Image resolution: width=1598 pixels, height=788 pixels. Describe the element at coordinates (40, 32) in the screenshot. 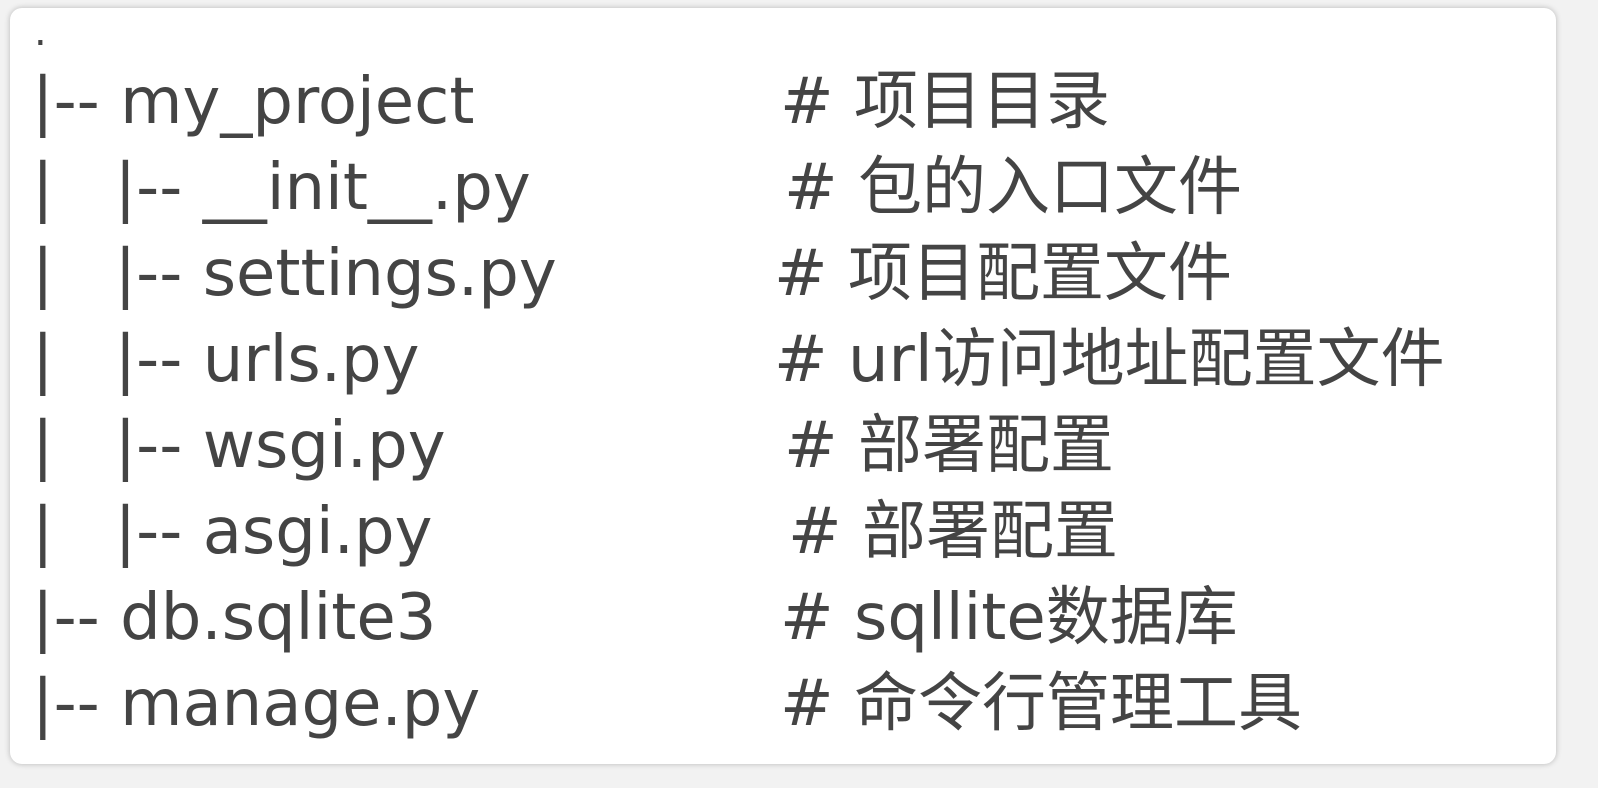

I see `tree-root: .` at that location.